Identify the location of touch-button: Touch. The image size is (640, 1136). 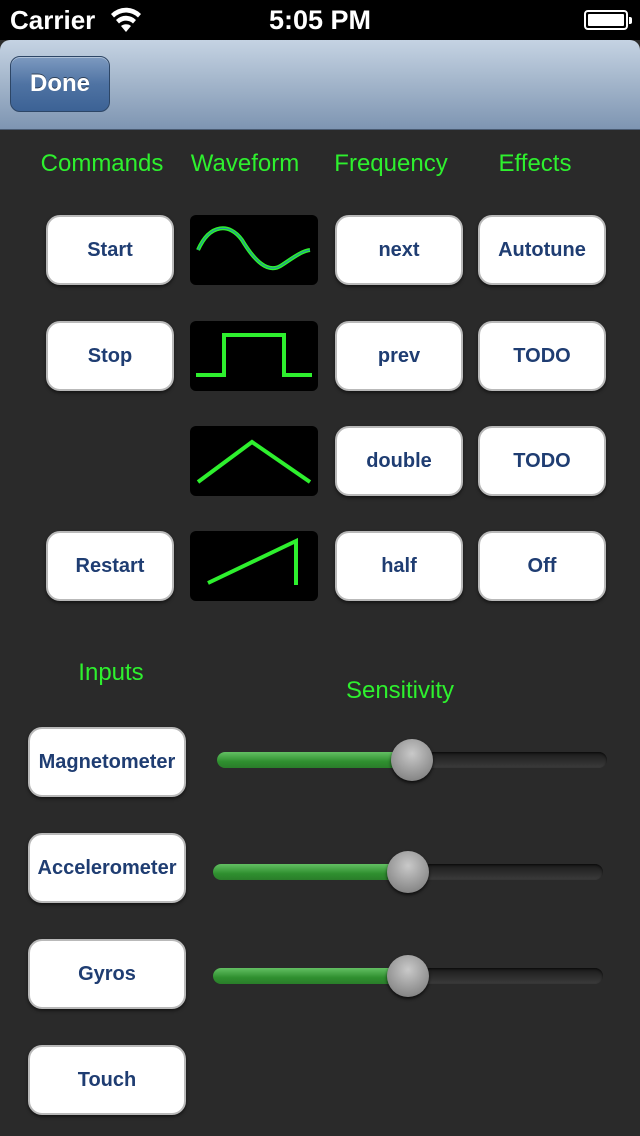
(107, 1080).